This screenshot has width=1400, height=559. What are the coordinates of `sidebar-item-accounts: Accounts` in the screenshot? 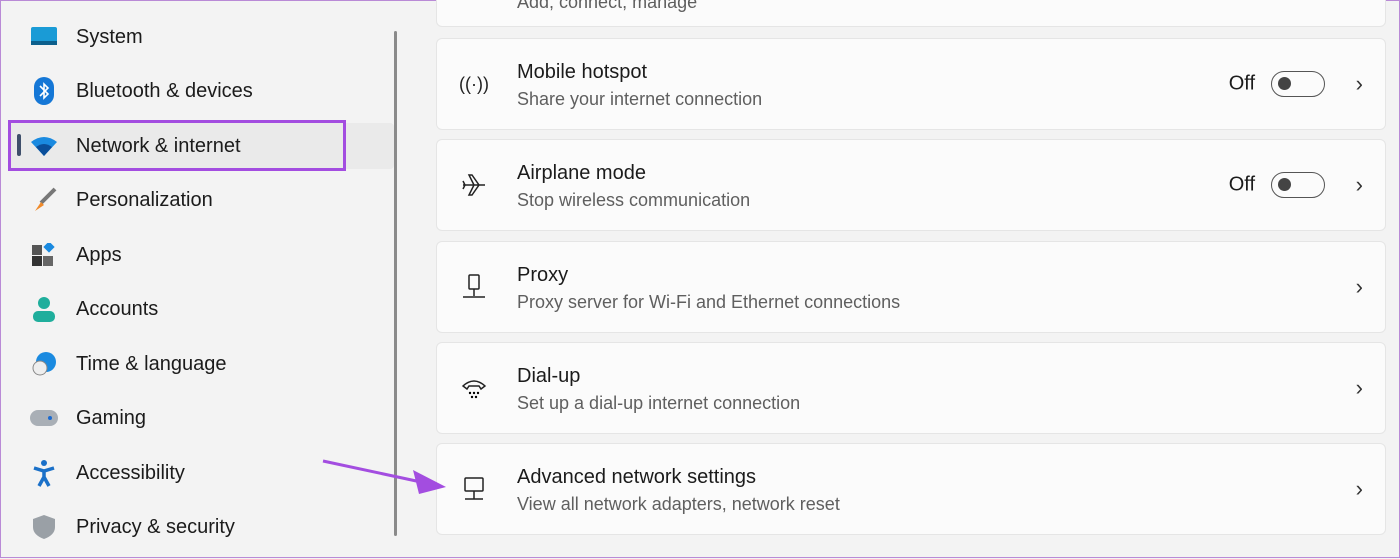 It's located at (201, 309).